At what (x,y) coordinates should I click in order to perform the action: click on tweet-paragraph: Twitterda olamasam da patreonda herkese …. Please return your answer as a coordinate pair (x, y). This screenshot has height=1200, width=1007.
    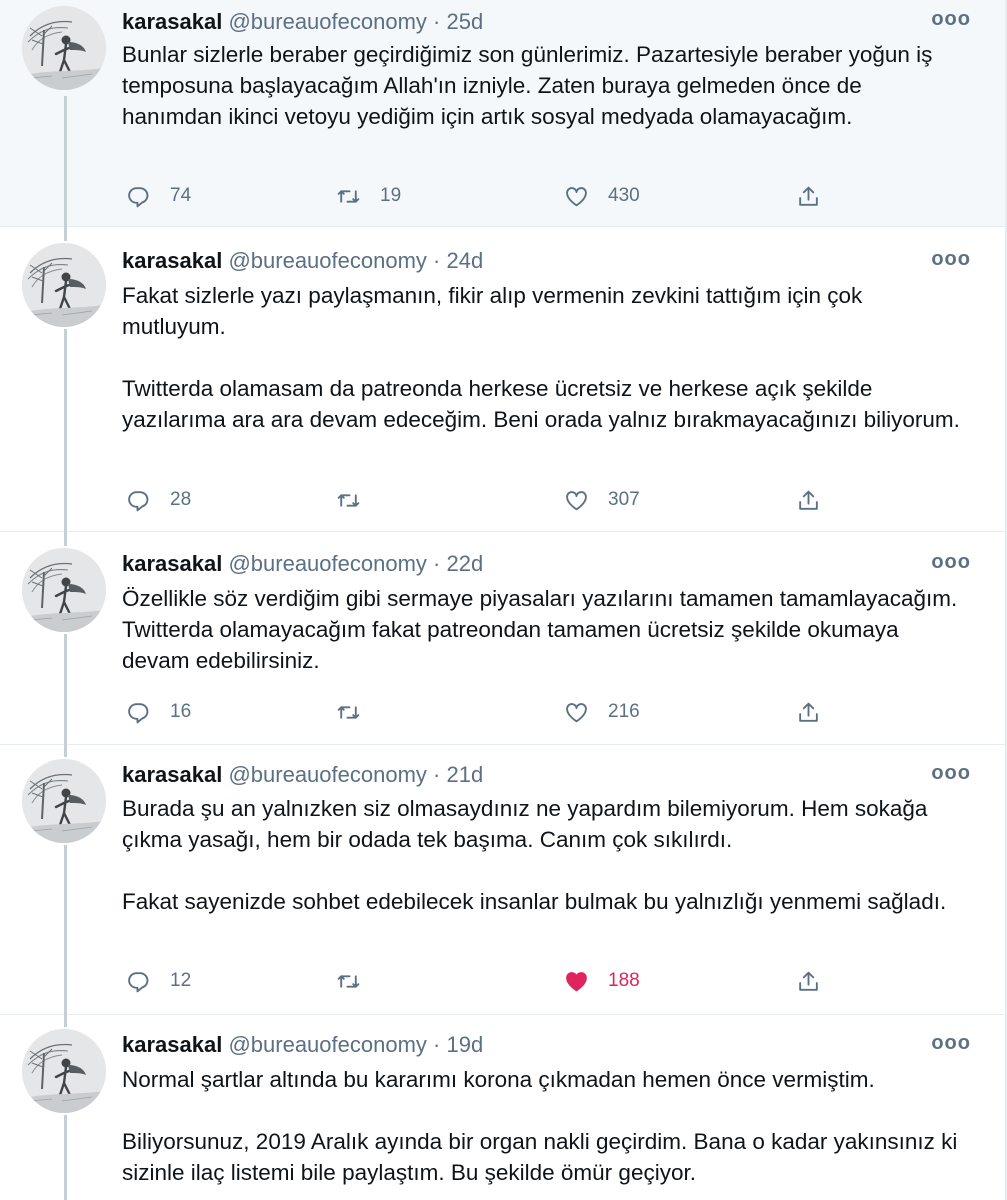
    Looking at the image, I should click on (541, 404).